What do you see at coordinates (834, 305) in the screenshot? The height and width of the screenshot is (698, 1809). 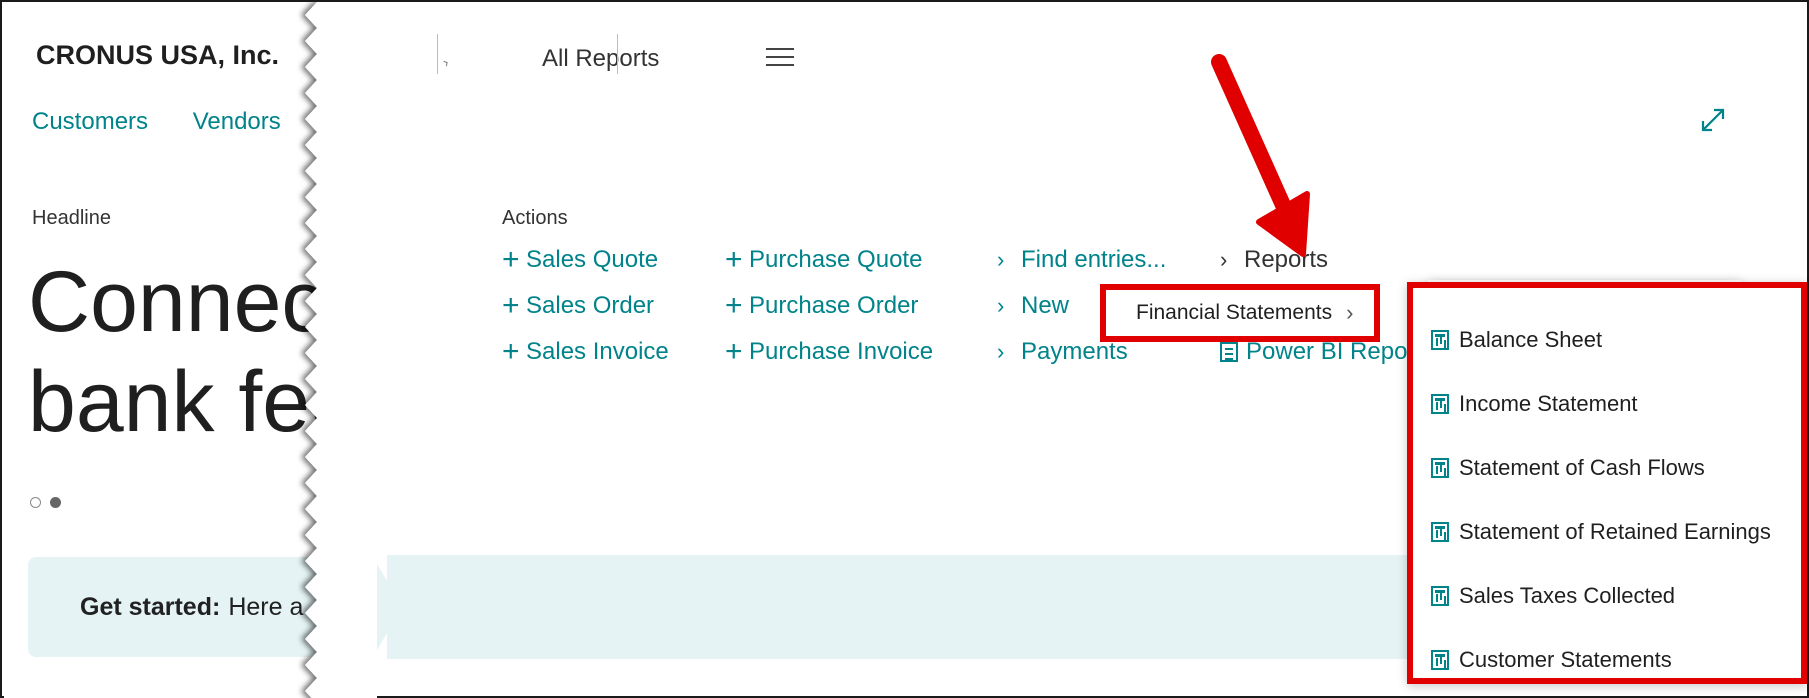 I see `action-label: Purchase Order` at bounding box center [834, 305].